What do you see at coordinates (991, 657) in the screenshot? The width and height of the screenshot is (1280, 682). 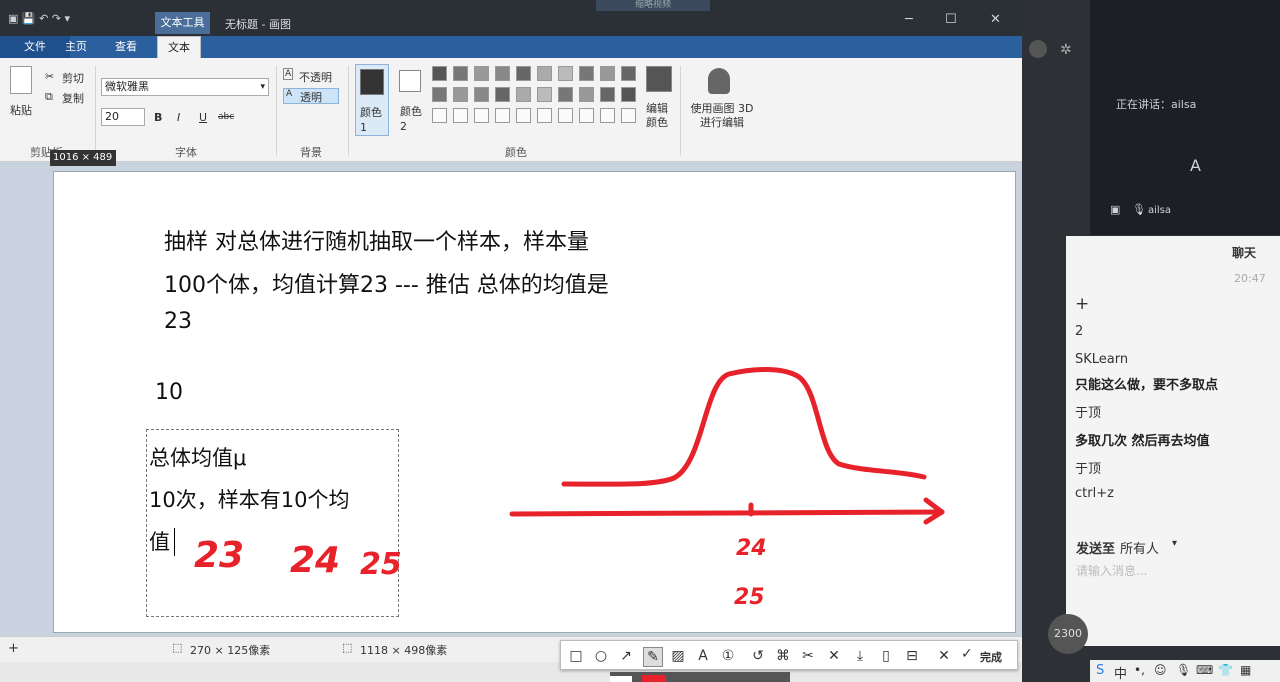 I see `done-label: 完成` at bounding box center [991, 657].